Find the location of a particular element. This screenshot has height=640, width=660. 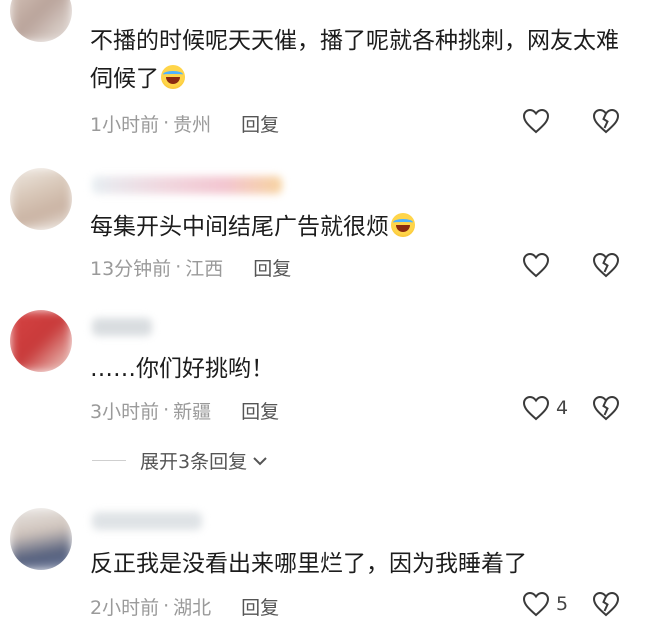

comment-meta: 13分钟前 · 江西 回复 is located at coordinates (190, 267).